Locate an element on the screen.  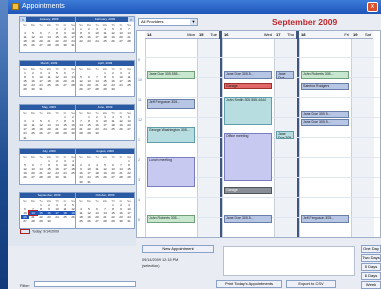
chevron-down-icon: ▼ is located at coordinates (193, 22).